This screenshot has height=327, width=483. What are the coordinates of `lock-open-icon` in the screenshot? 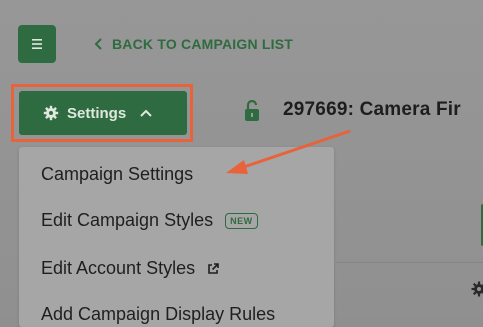 It's located at (252, 110).